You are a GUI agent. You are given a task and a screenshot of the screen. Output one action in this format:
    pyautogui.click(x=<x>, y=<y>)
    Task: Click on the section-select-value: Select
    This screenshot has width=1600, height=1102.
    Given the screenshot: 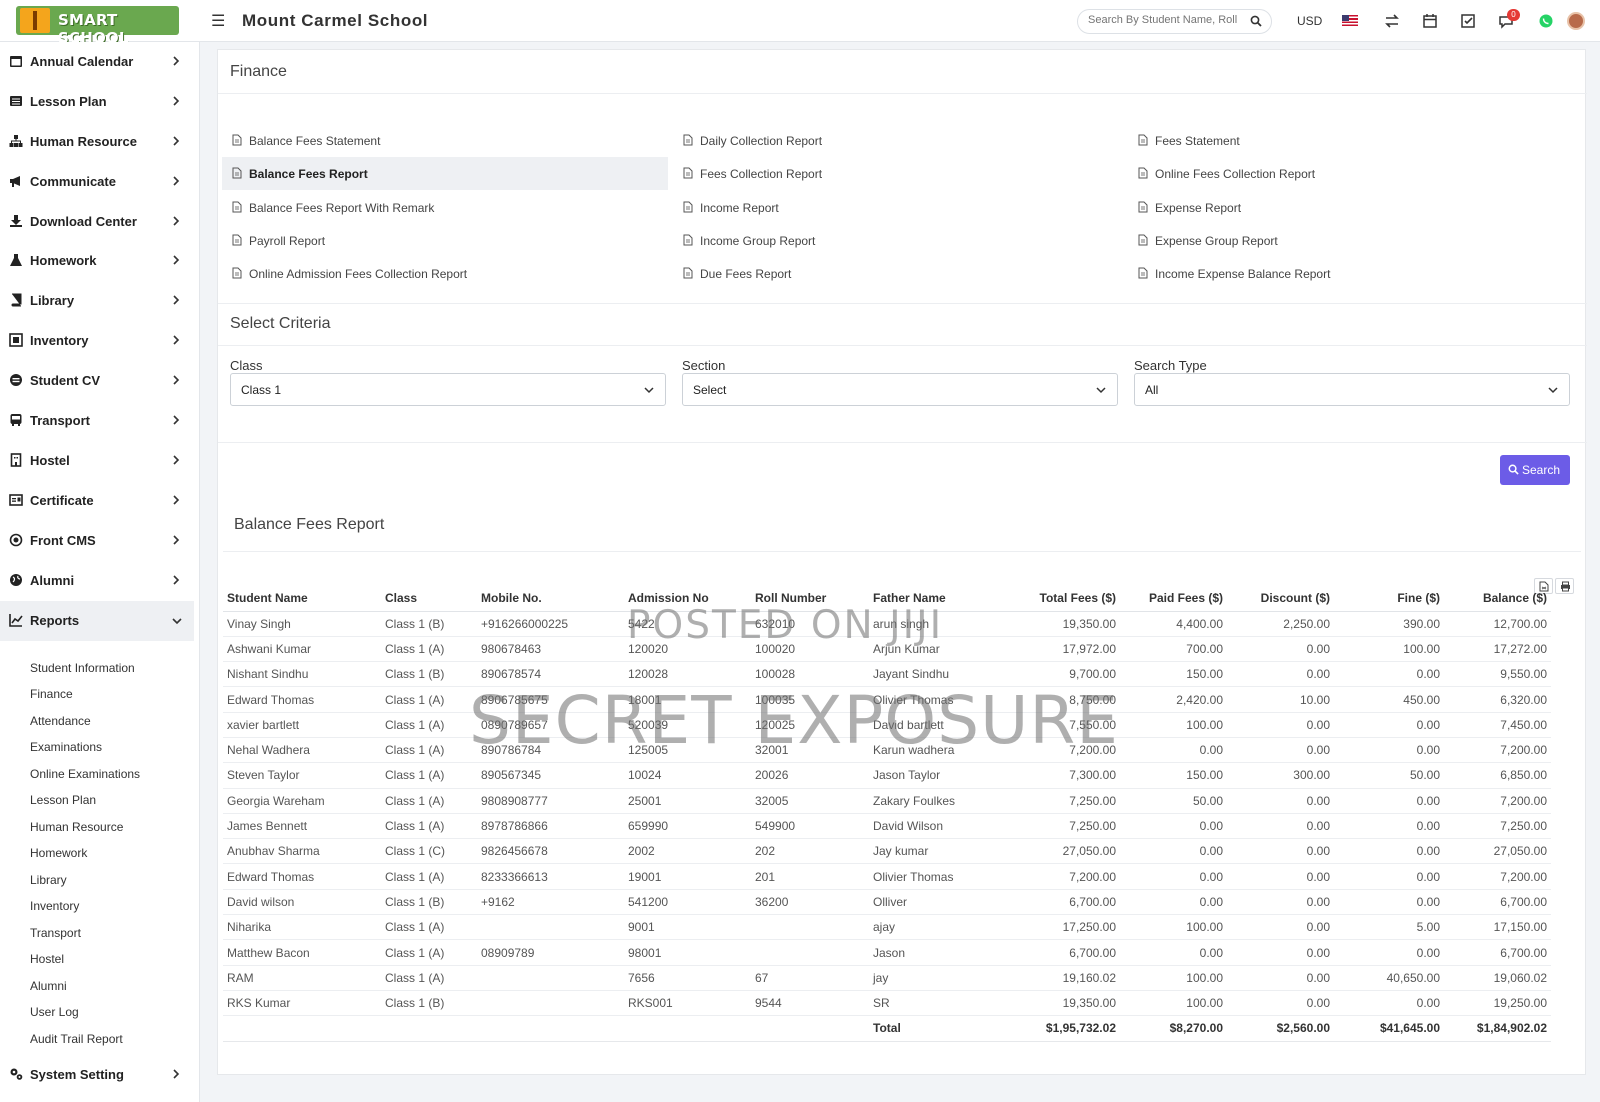 What is the action you would take?
    pyautogui.click(x=710, y=390)
    